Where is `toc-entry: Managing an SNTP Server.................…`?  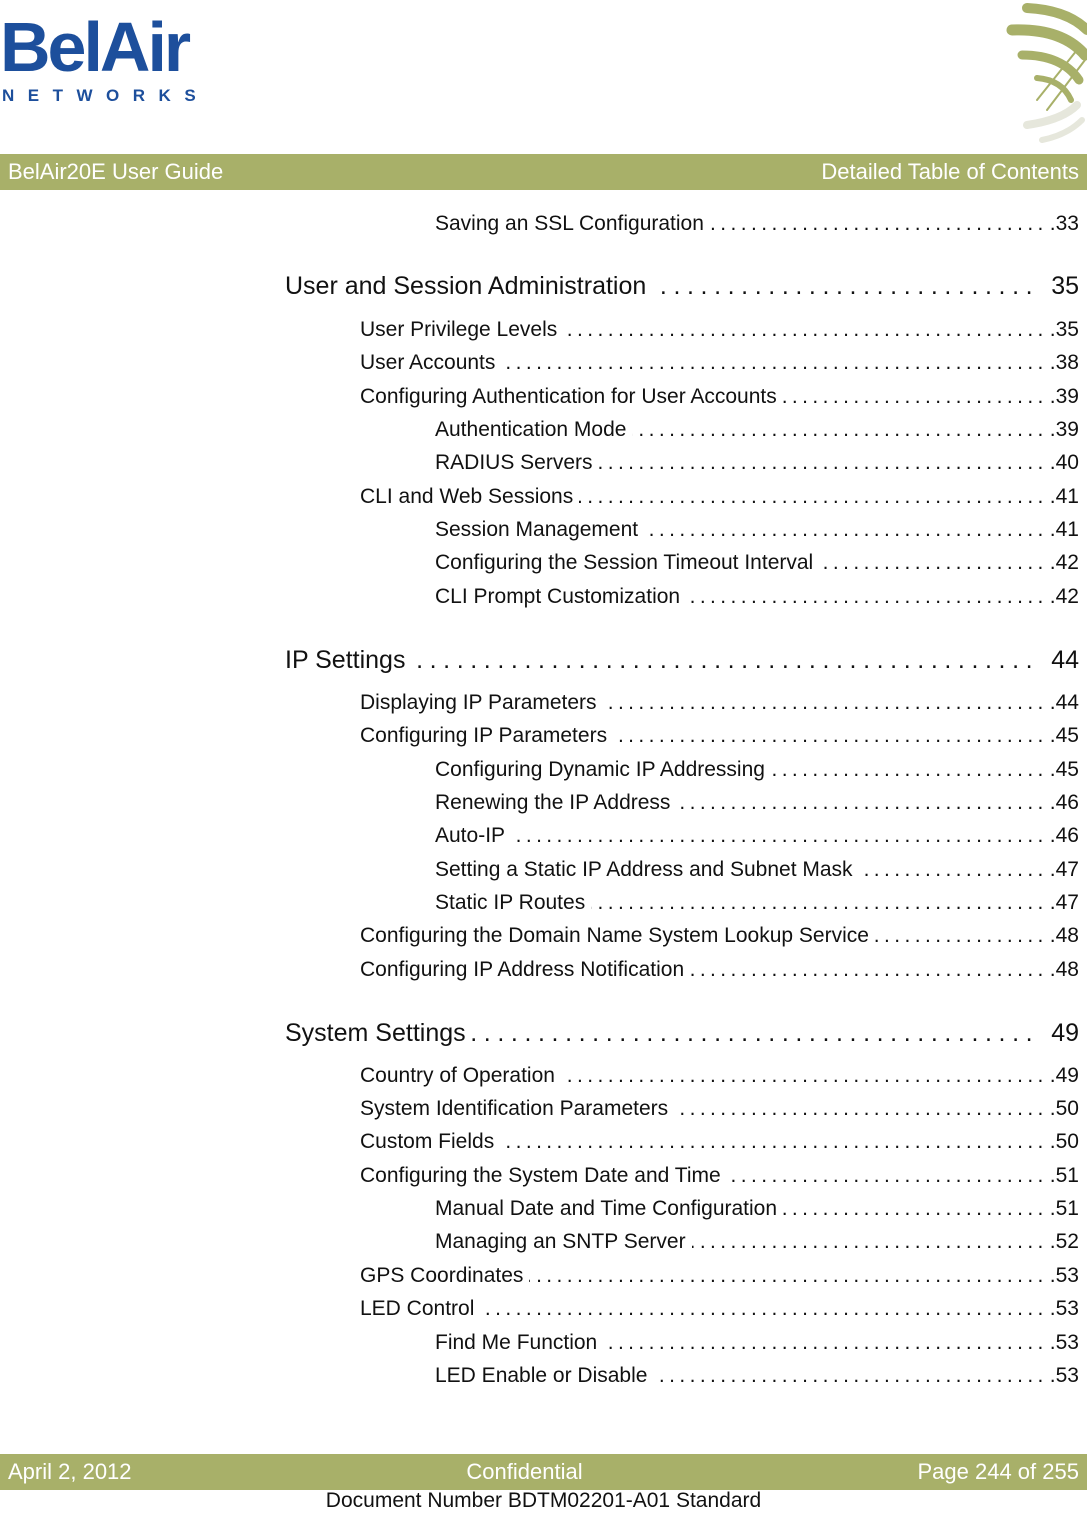
toc-entry: Managing an SNTP Server.................… is located at coordinates (757, 1242).